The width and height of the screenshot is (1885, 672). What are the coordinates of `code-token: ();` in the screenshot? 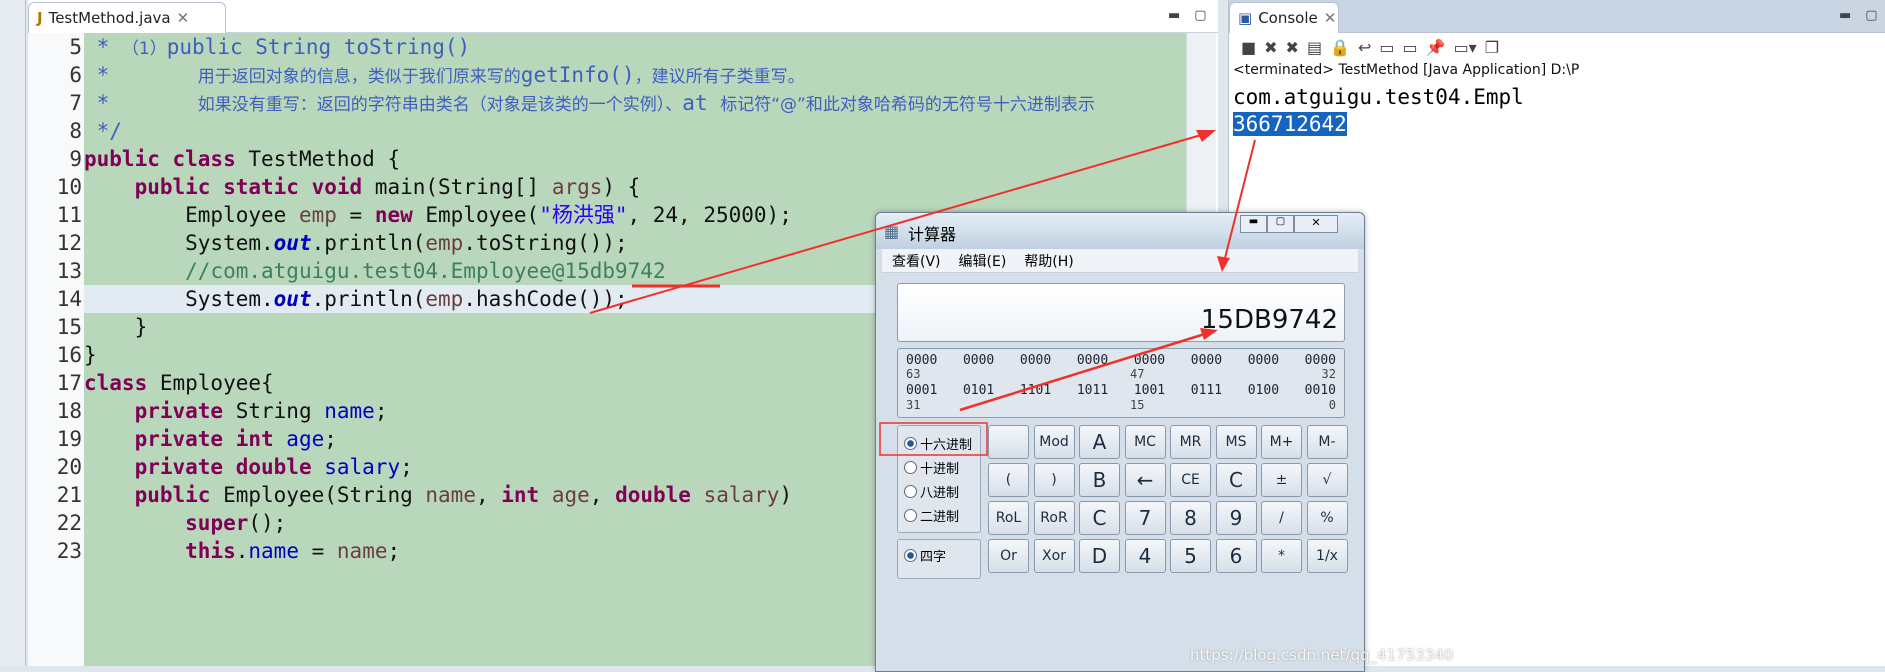 It's located at (267, 523).